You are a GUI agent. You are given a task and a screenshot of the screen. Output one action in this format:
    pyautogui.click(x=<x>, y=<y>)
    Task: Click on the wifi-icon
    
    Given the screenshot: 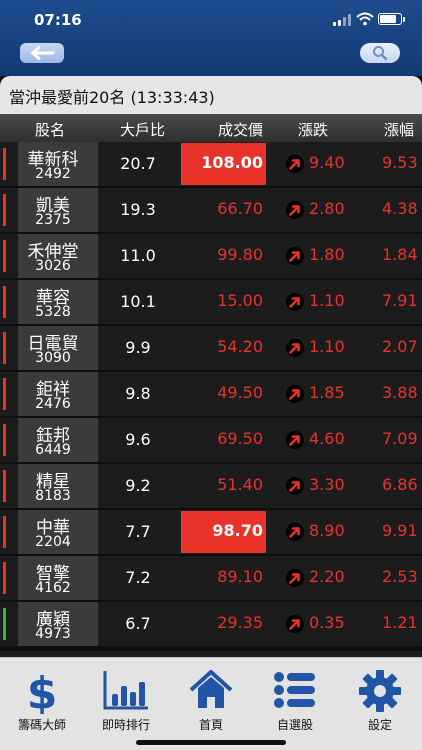 What is the action you would take?
    pyautogui.click(x=365, y=19)
    